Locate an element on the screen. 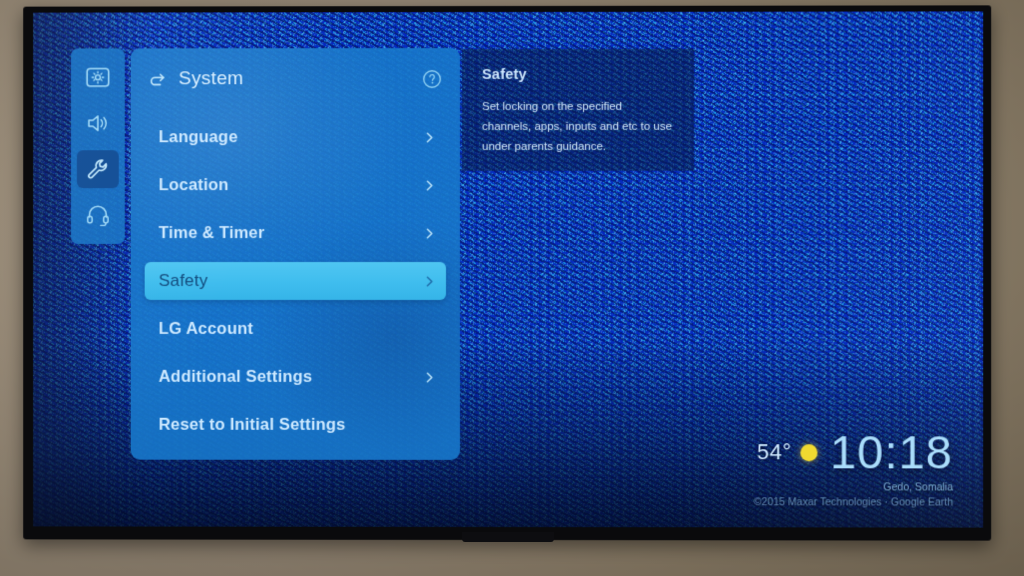 Image resolution: width=1024 pixels, height=576 pixels. sidebar-item-picture is located at coordinates (98, 77).